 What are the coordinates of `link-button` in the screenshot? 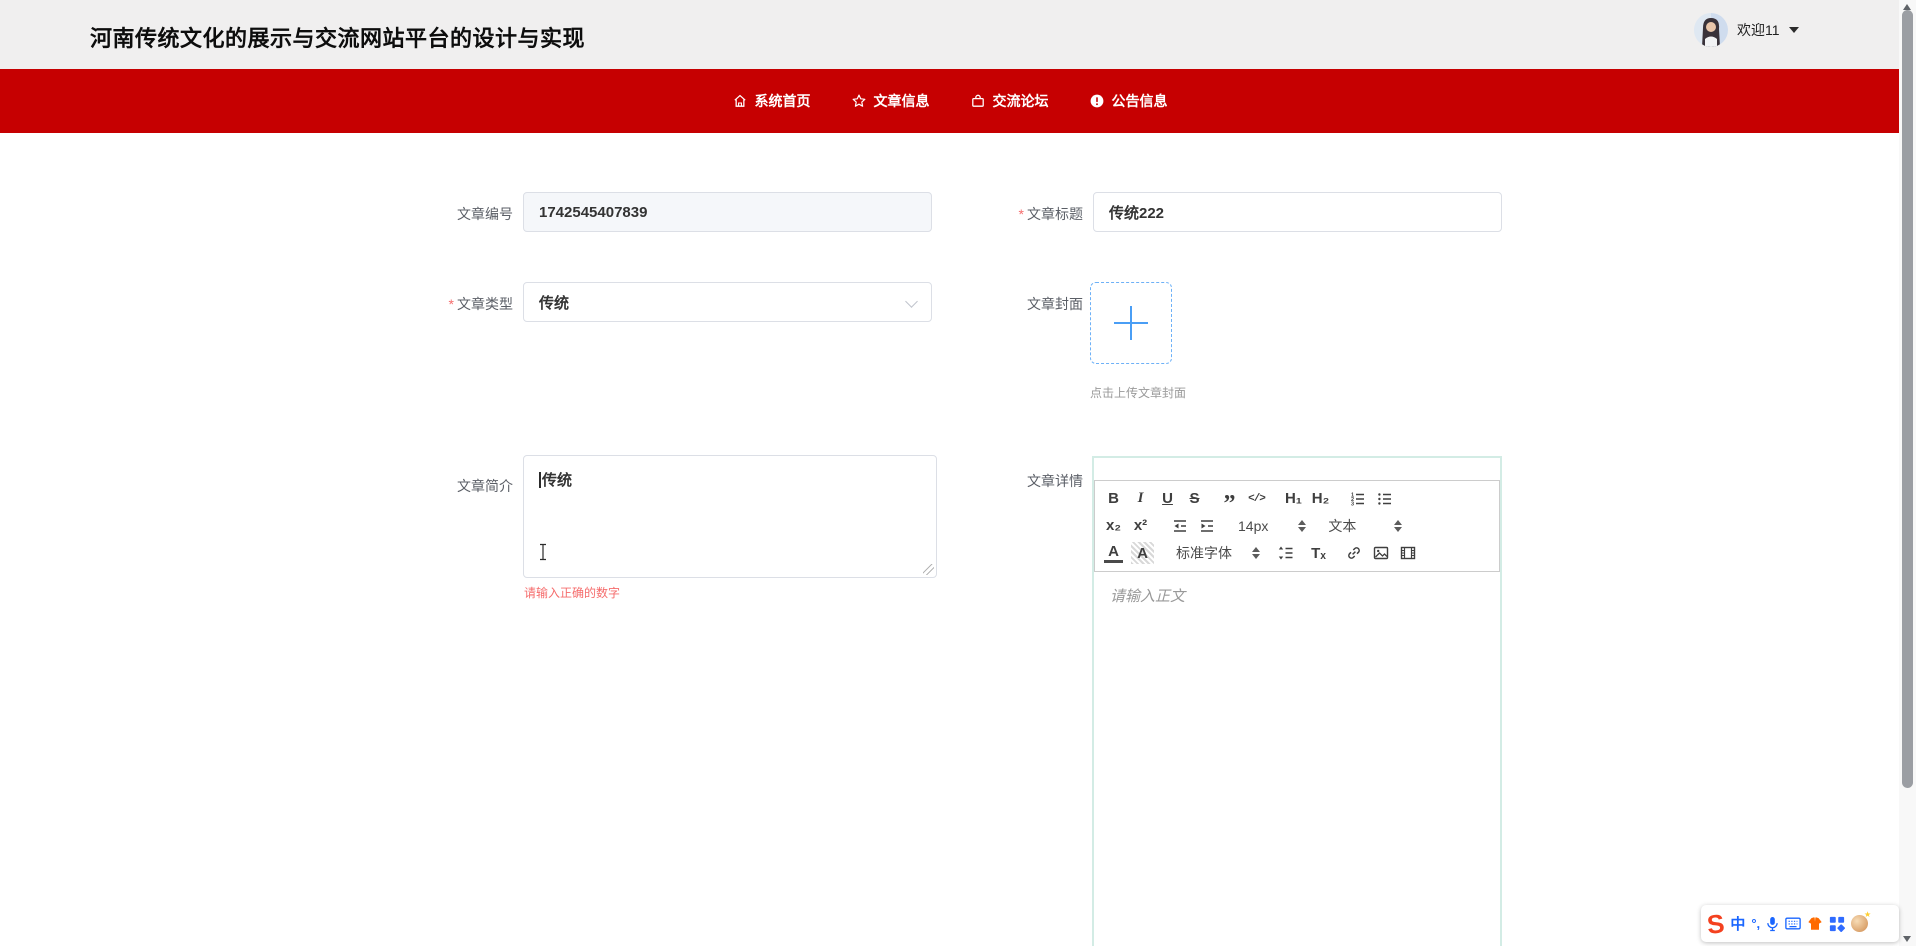 It's located at (1353, 553).